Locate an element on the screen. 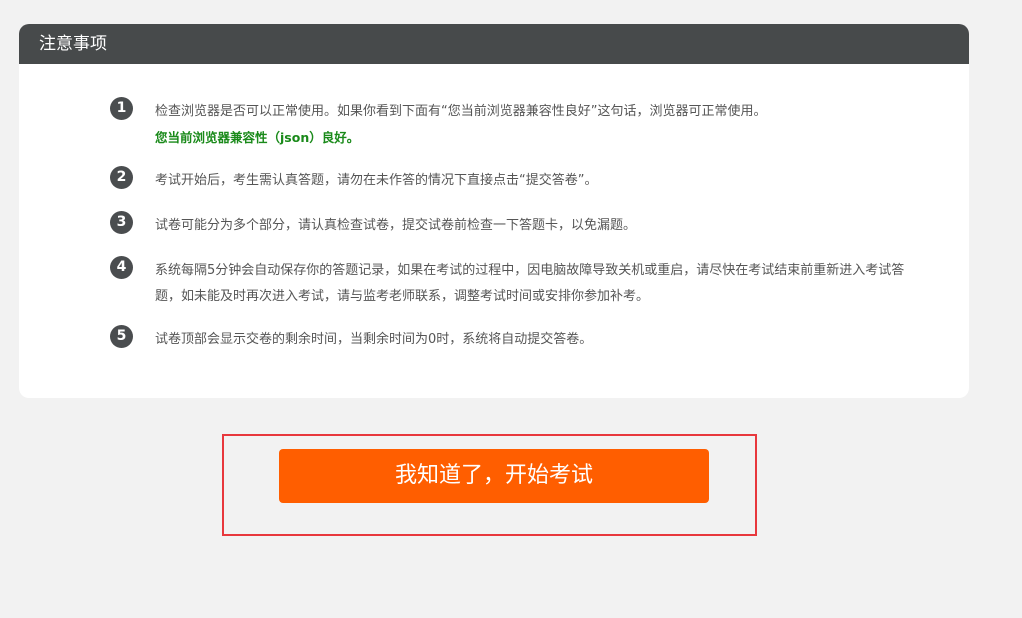 This screenshot has width=1022, height=618. notice-title: 注意事项 is located at coordinates (494, 44).